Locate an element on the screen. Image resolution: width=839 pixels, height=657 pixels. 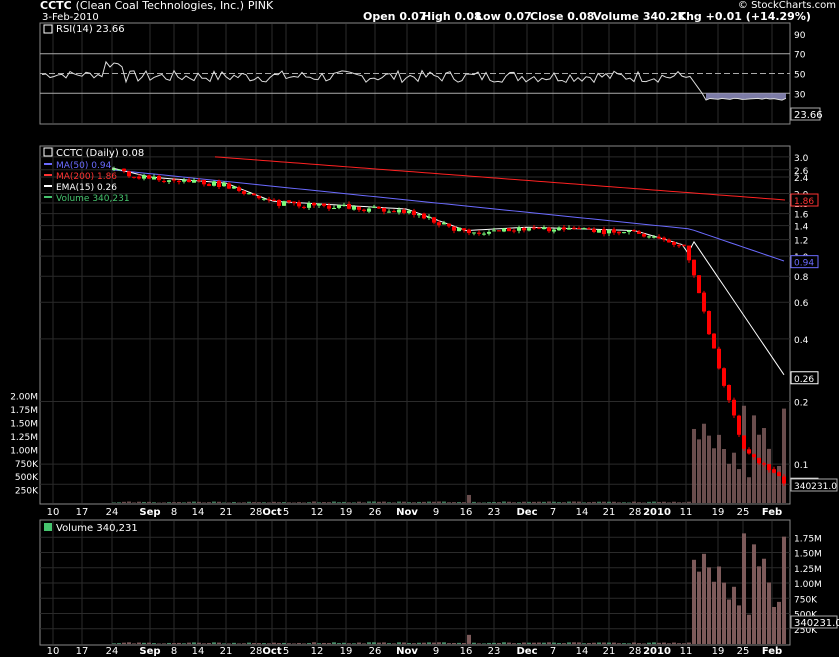
x-tick-label: Nov is located at coordinates (407, 512).